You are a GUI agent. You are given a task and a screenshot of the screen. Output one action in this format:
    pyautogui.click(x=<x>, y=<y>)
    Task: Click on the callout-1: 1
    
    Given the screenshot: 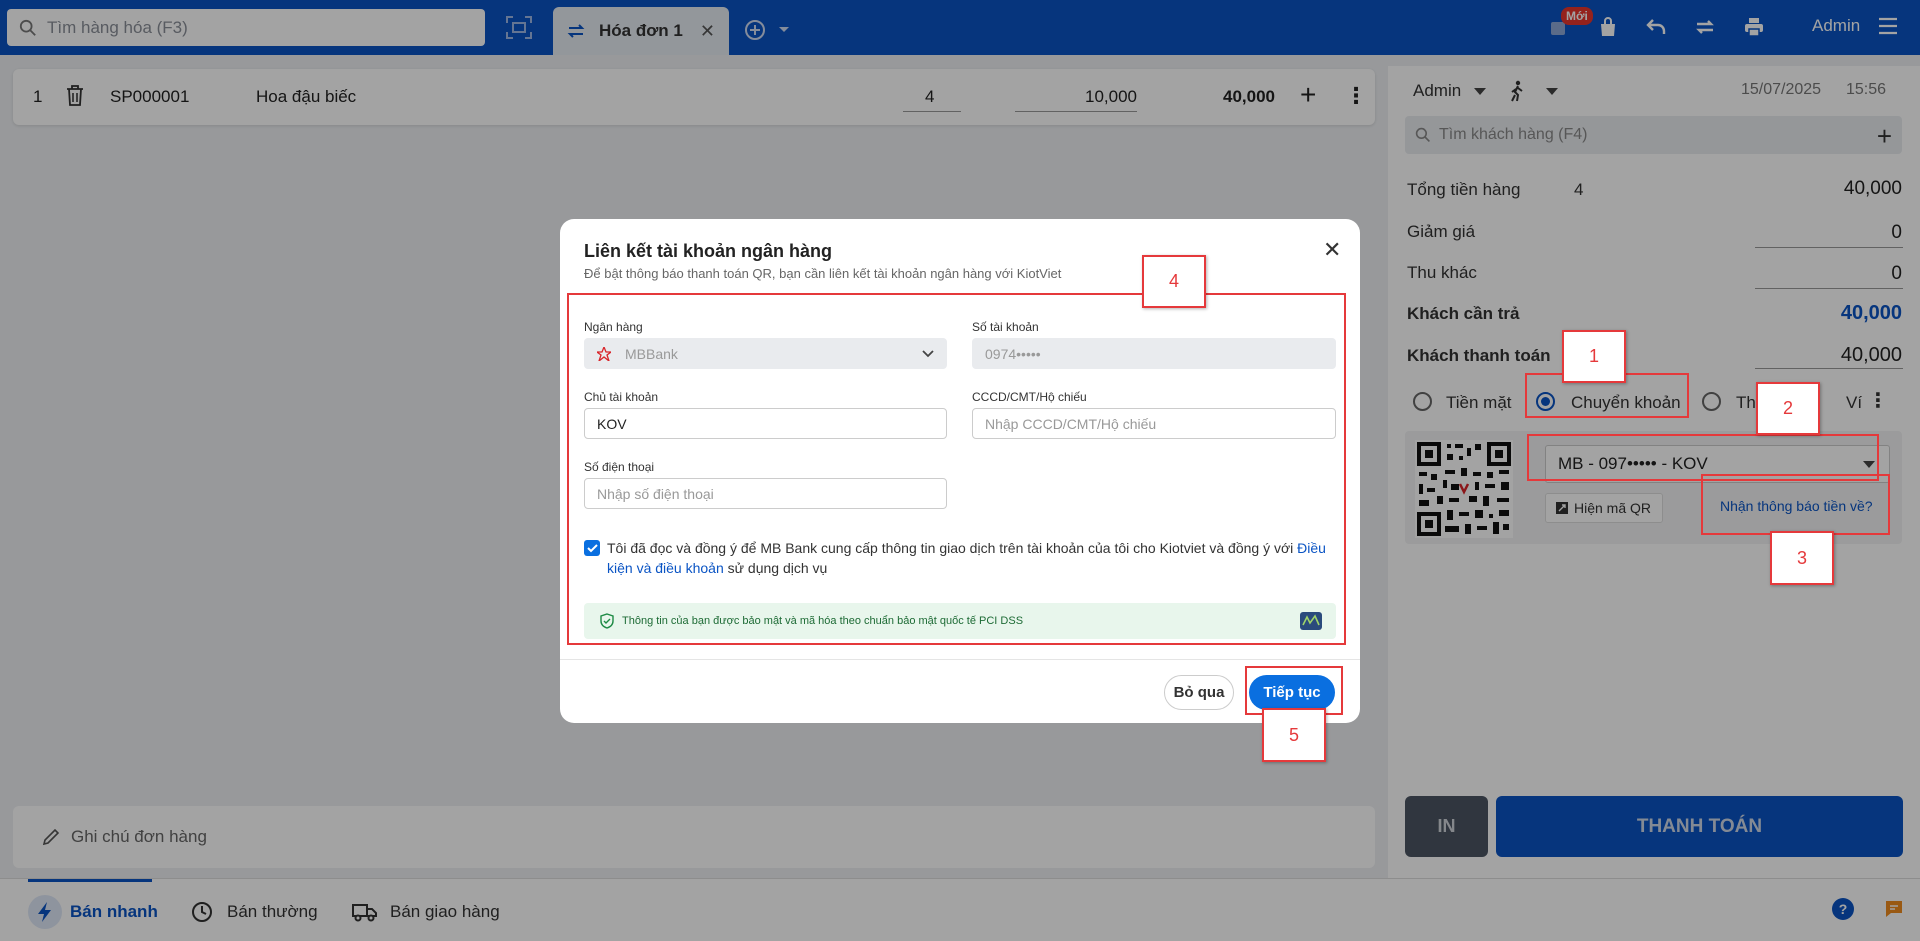 What is the action you would take?
    pyautogui.click(x=1594, y=356)
    